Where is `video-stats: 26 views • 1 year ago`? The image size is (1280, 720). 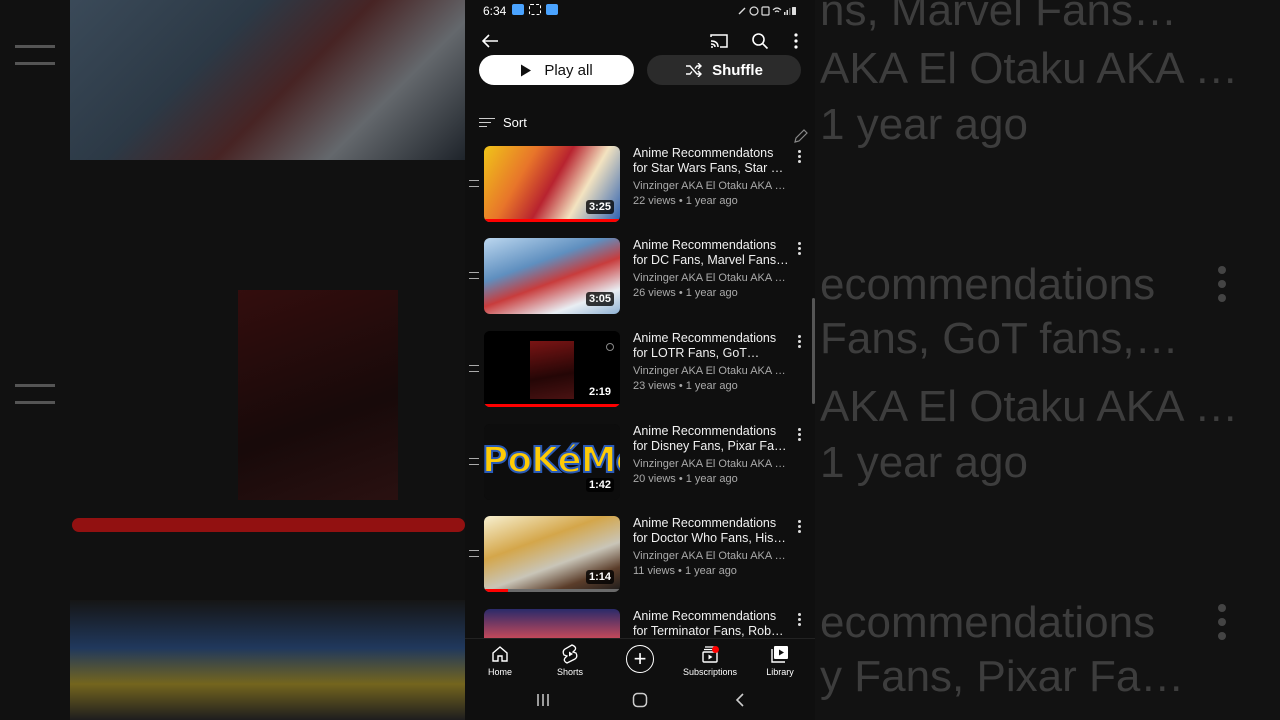 video-stats: 26 views • 1 year ago is located at coordinates (685, 293).